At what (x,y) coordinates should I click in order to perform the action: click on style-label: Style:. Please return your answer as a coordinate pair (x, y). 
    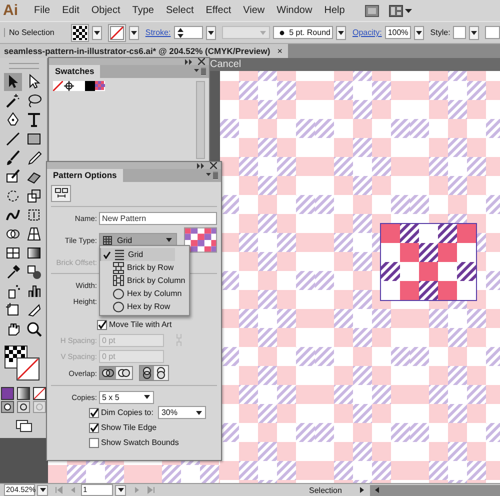
    Looking at the image, I should click on (440, 32).